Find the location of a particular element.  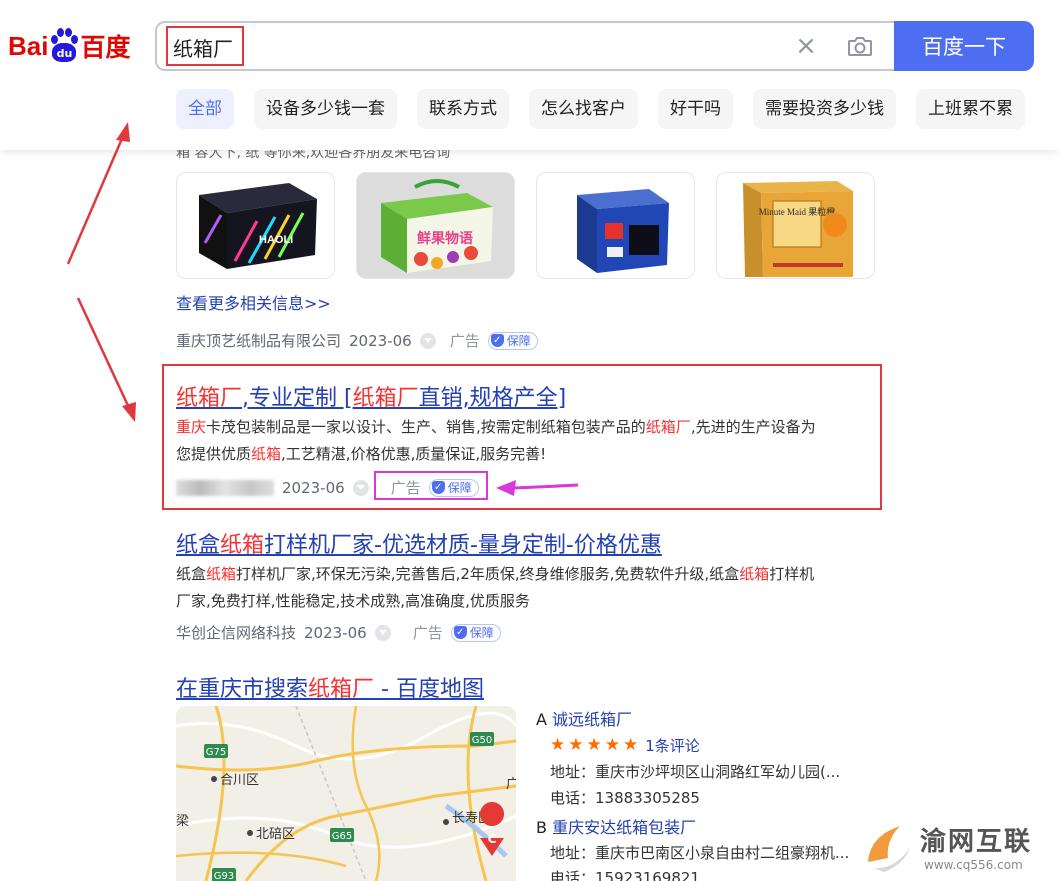

poi-b: B 重庆安达纸箱包装厂 is located at coordinates (616, 826).